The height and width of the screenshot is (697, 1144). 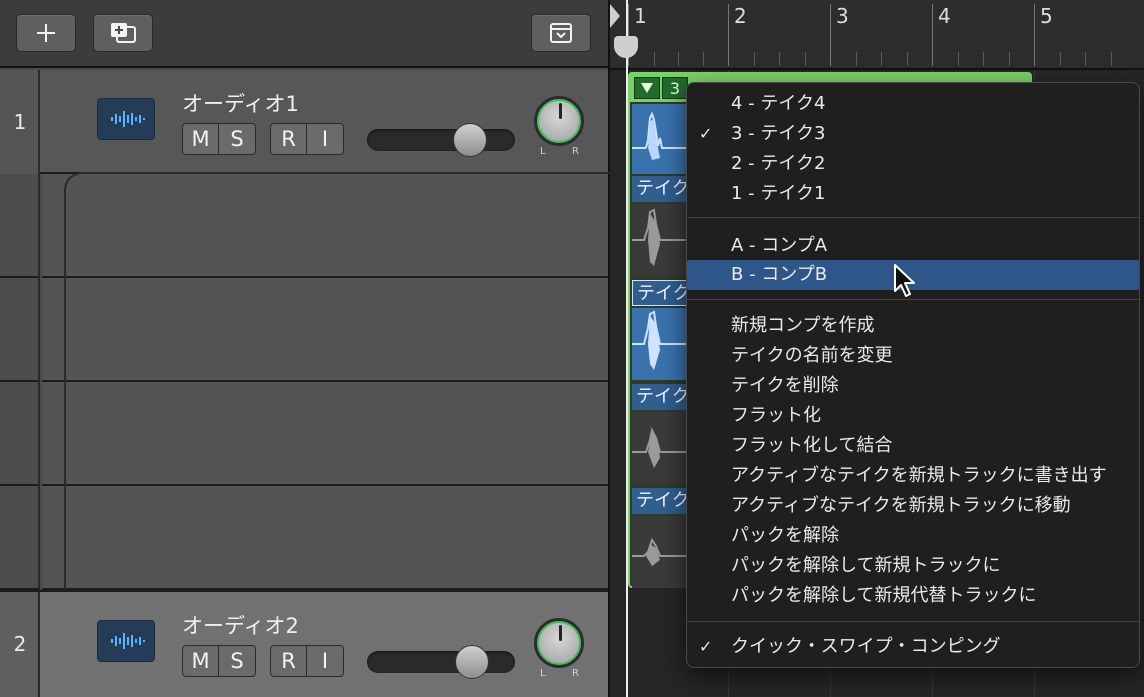 What do you see at coordinates (913, 506) in the screenshot?
I see `menu-item-move-active-take: アクティブなテイクを新規トラックに移動` at bounding box center [913, 506].